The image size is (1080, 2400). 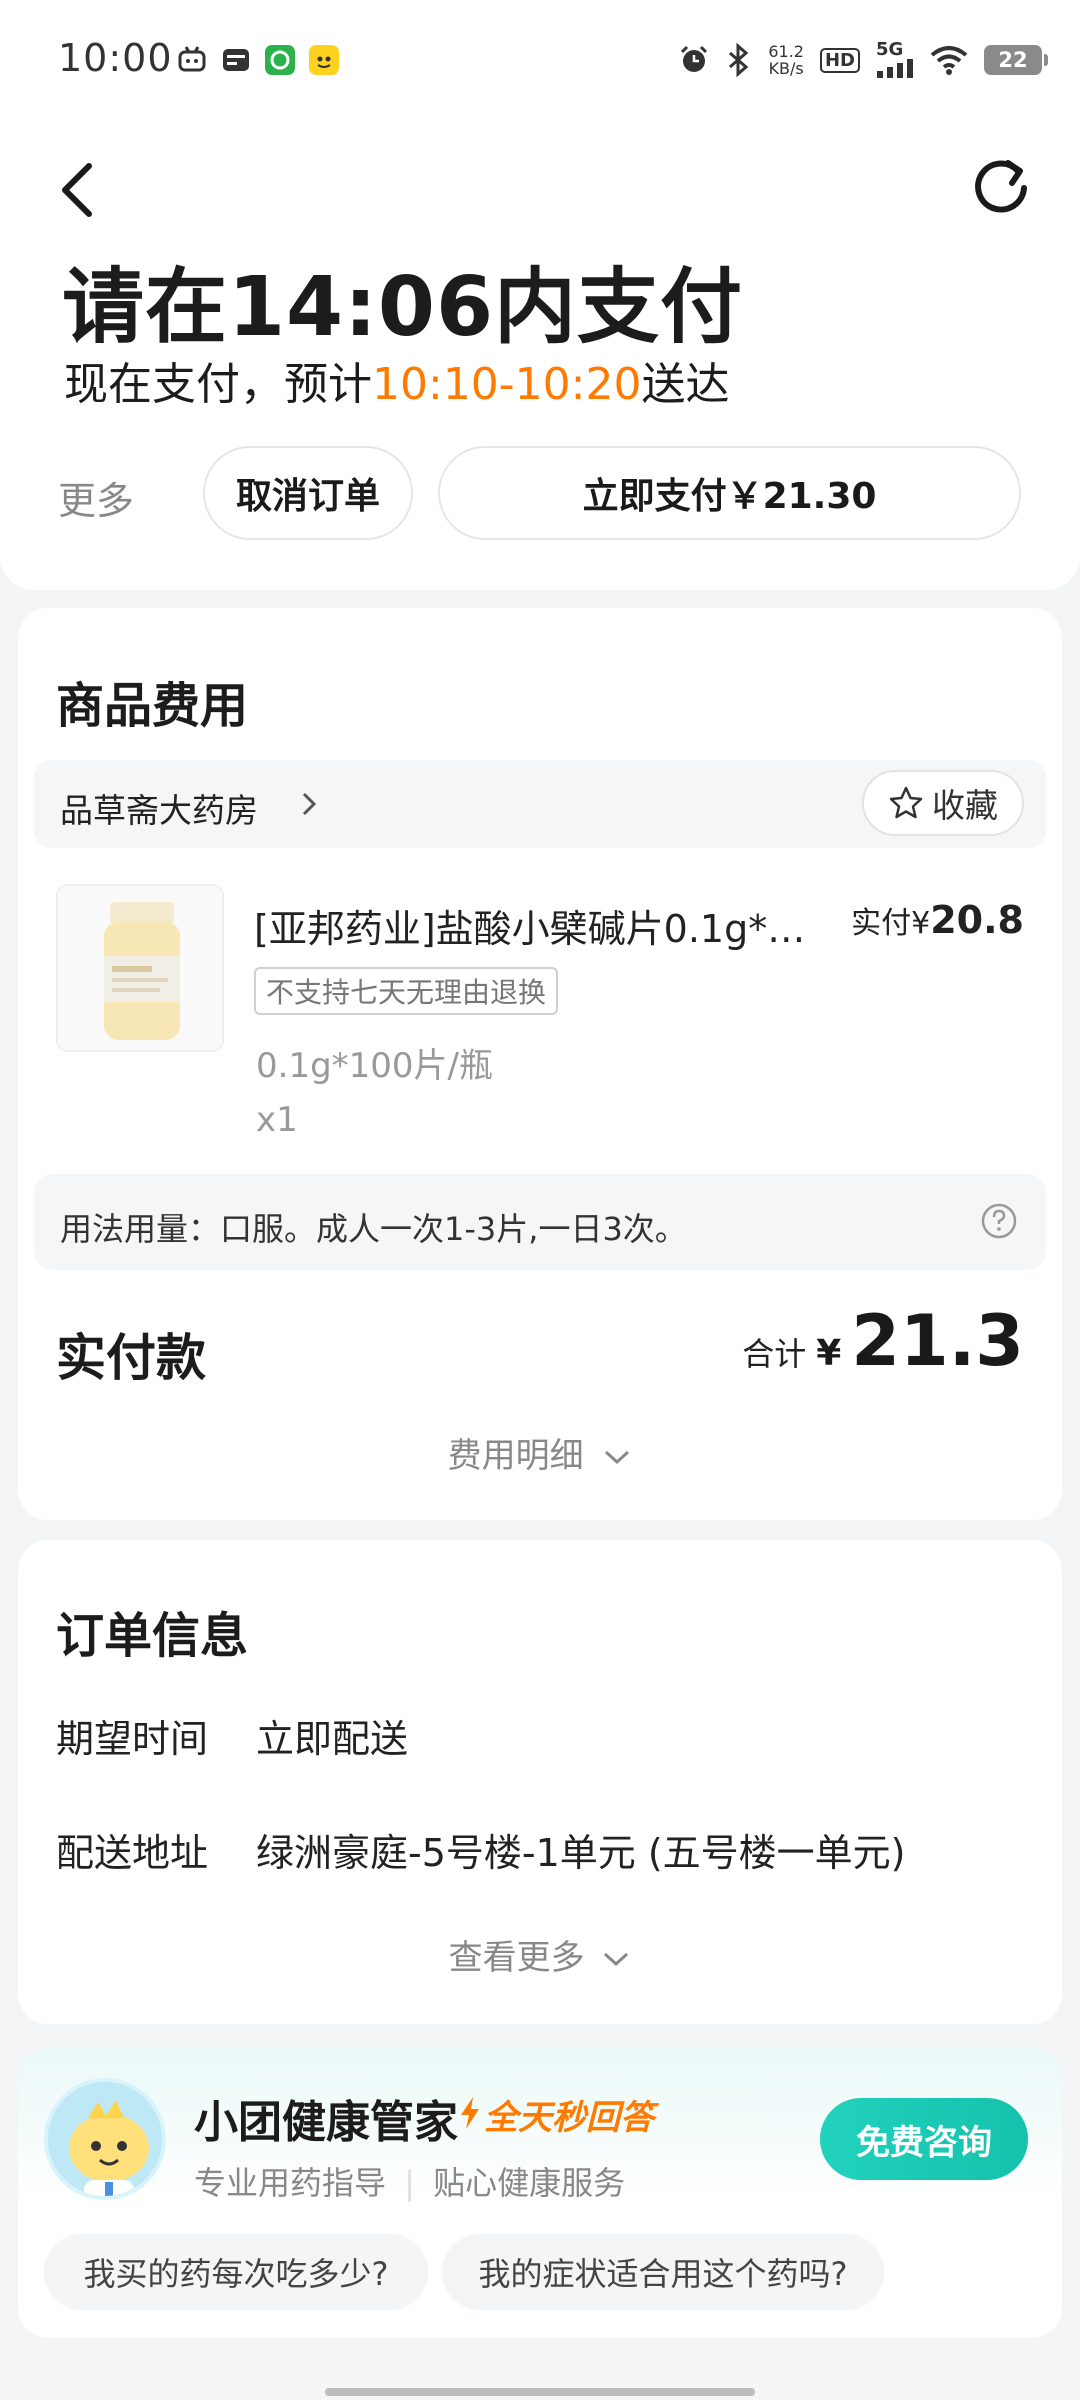 I want to click on status-bar: 10:00 61.2 KB/s HD 5G 22, so click(x=540, y=60).